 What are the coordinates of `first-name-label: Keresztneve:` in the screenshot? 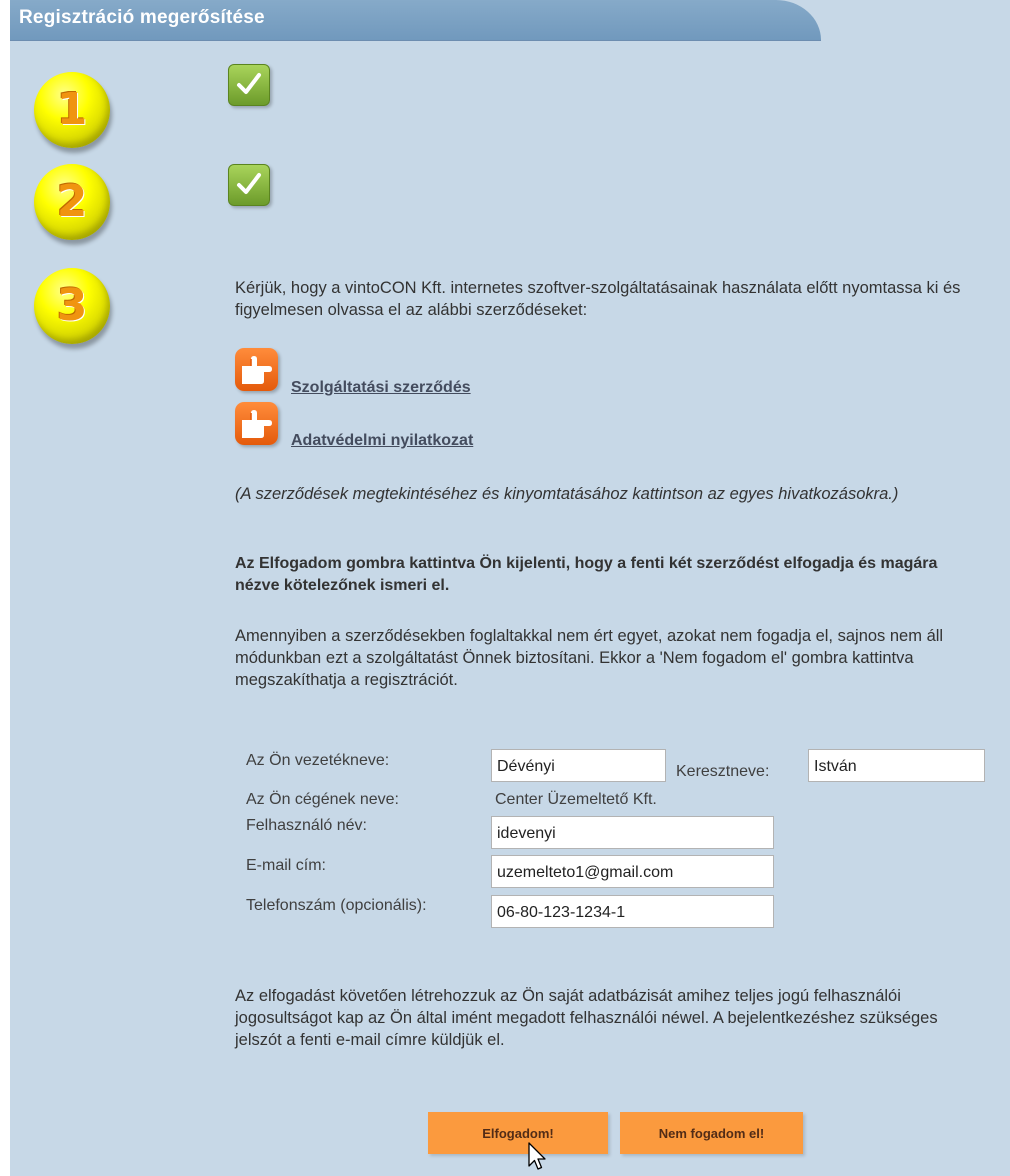 It's located at (723, 771).